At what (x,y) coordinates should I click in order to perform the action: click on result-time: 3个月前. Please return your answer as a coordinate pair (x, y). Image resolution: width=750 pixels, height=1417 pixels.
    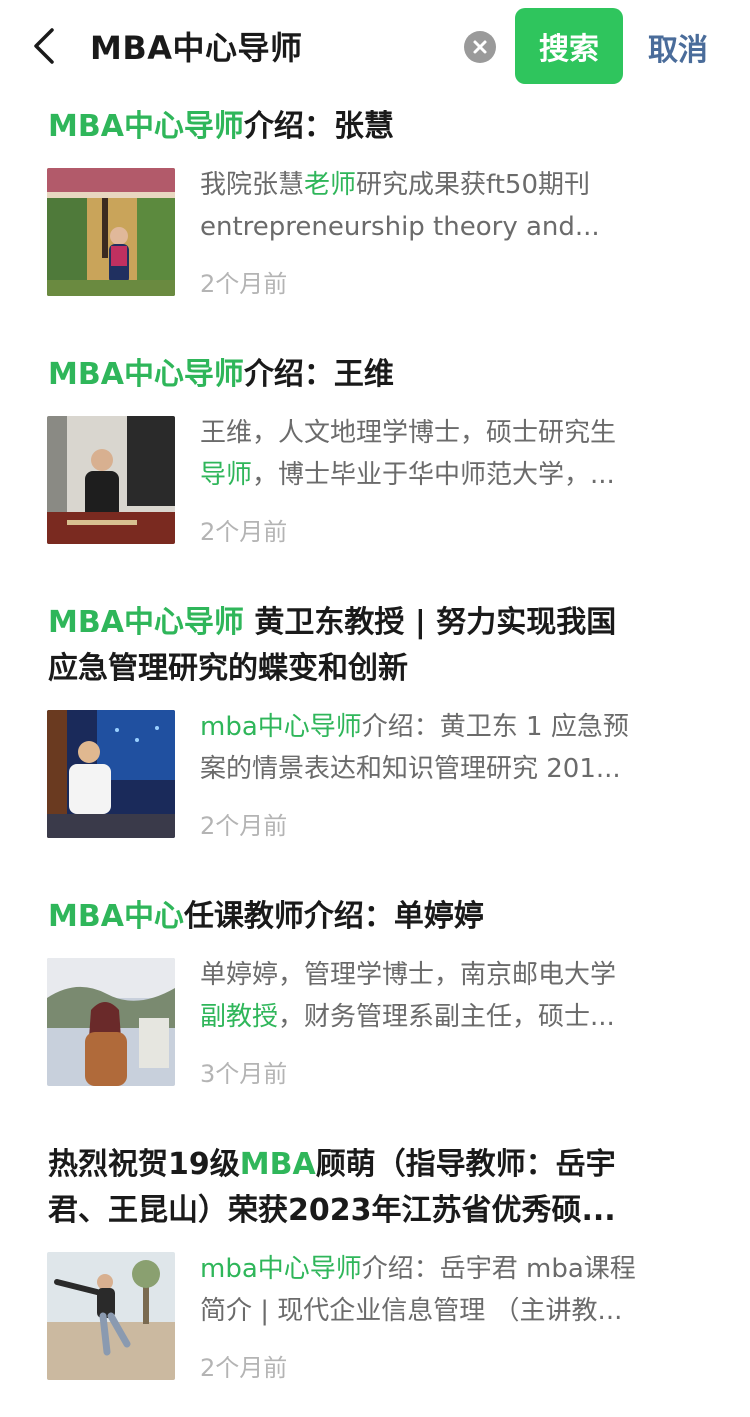
    Looking at the image, I should click on (244, 1074).